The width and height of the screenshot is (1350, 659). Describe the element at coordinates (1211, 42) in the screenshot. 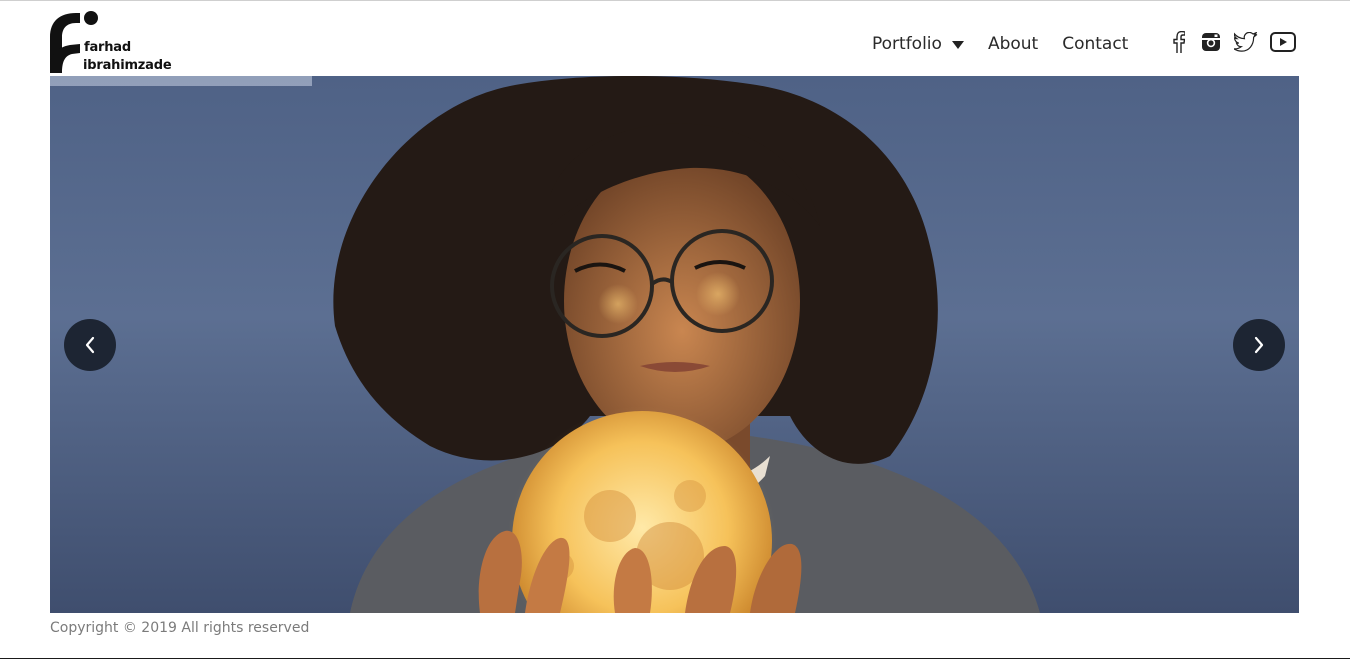

I see `instagram-icon` at that location.